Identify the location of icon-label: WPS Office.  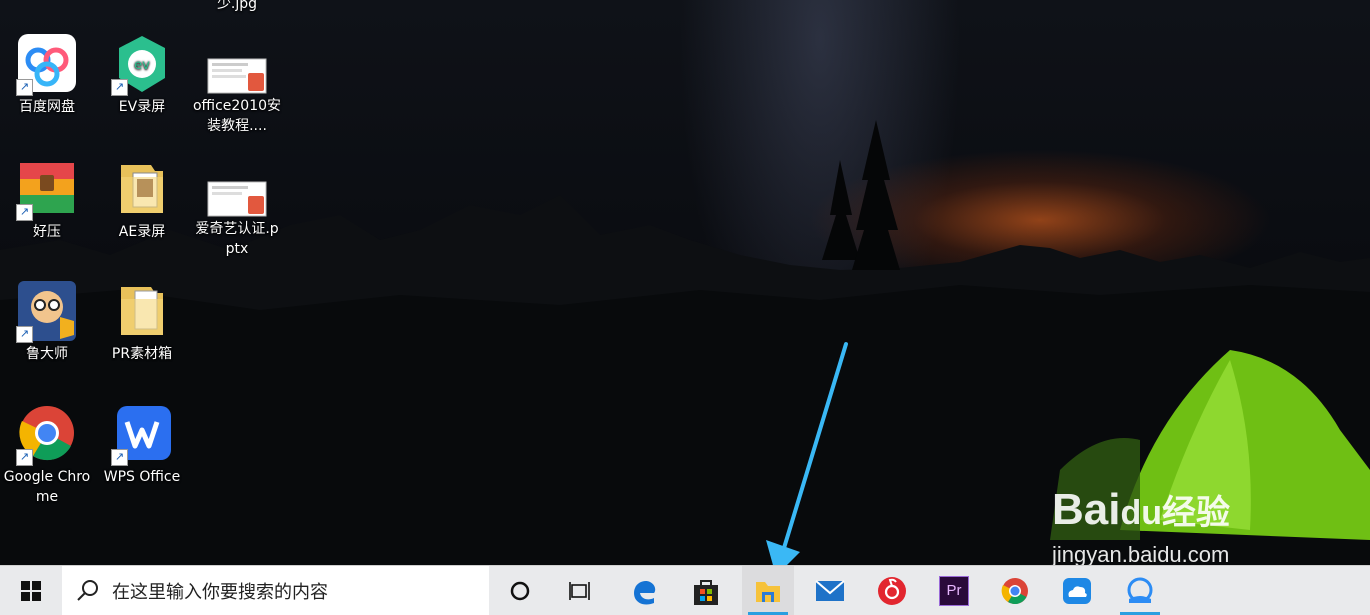
(142, 477).